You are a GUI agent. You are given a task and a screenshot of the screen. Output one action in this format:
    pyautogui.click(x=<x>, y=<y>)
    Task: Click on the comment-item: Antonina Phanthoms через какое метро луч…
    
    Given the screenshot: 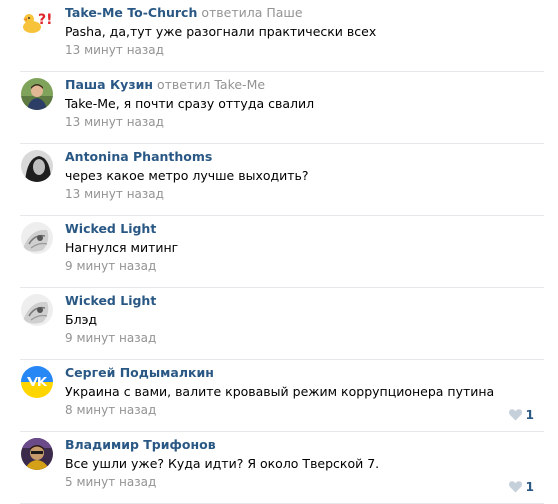 What is the action you would take?
    pyautogui.click(x=272, y=180)
    